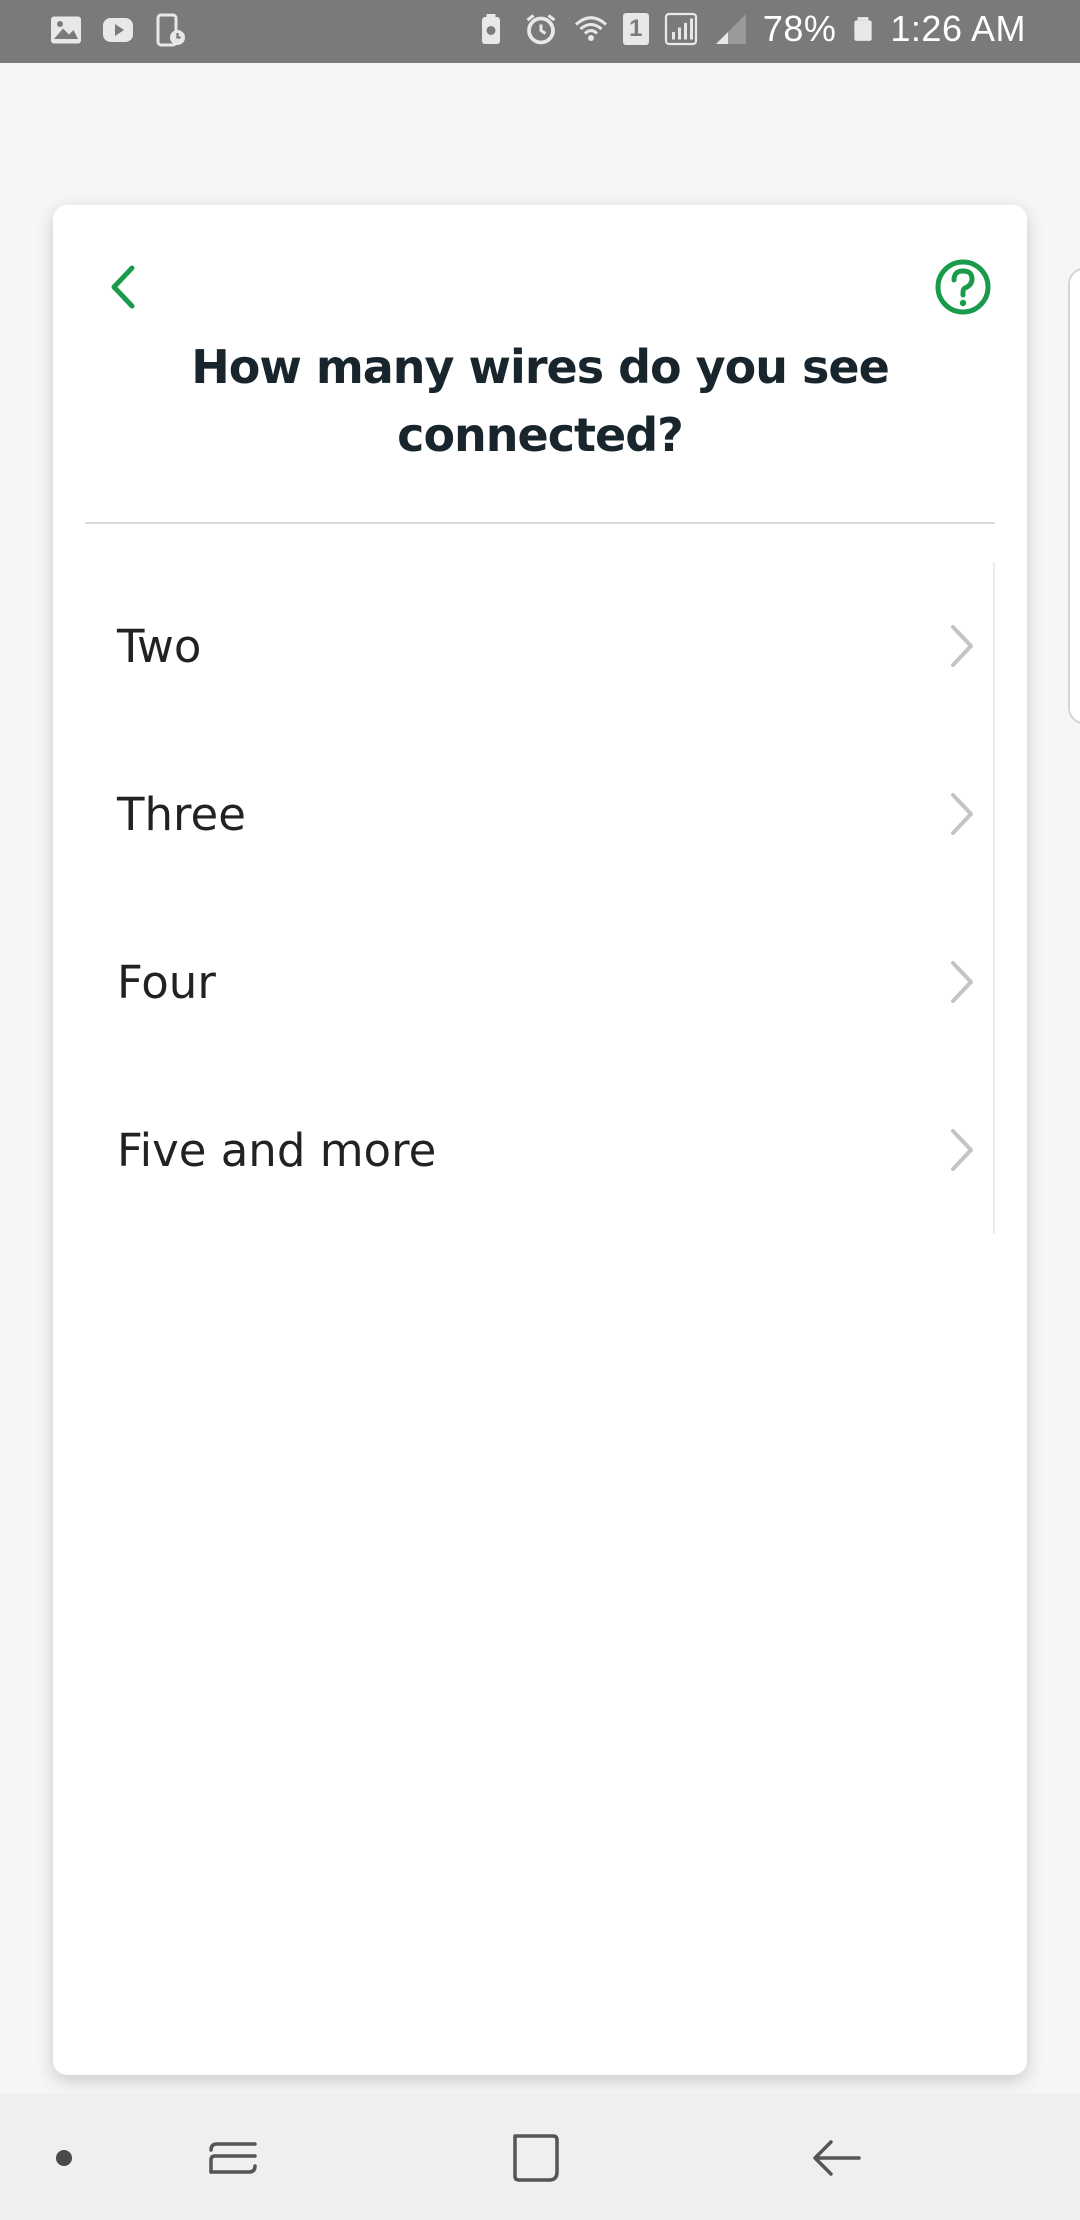 Image resolution: width=1080 pixels, height=2220 pixels. Describe the element at coordinates (170, 30) in the screenshot. I see `screen-recorder-icon` at that location.